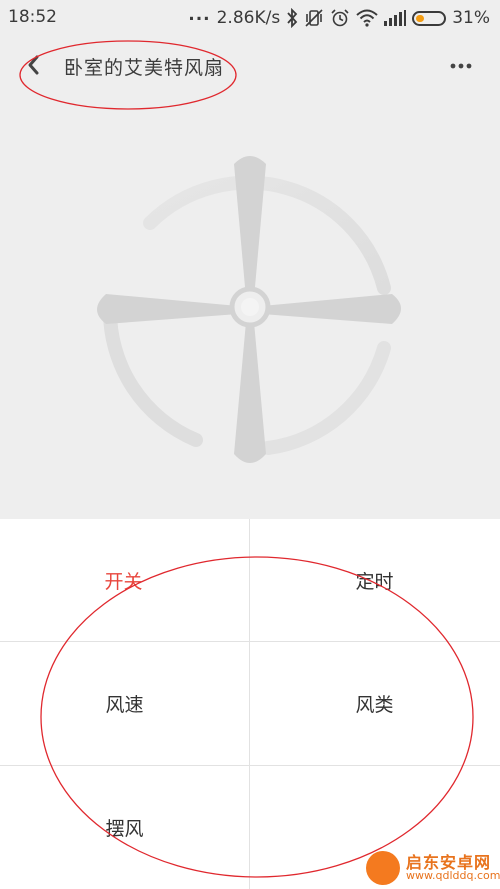 The height and width of the screenshot is (889, 500). I want to click on fan-ring-arc-top, so click(267, 235).